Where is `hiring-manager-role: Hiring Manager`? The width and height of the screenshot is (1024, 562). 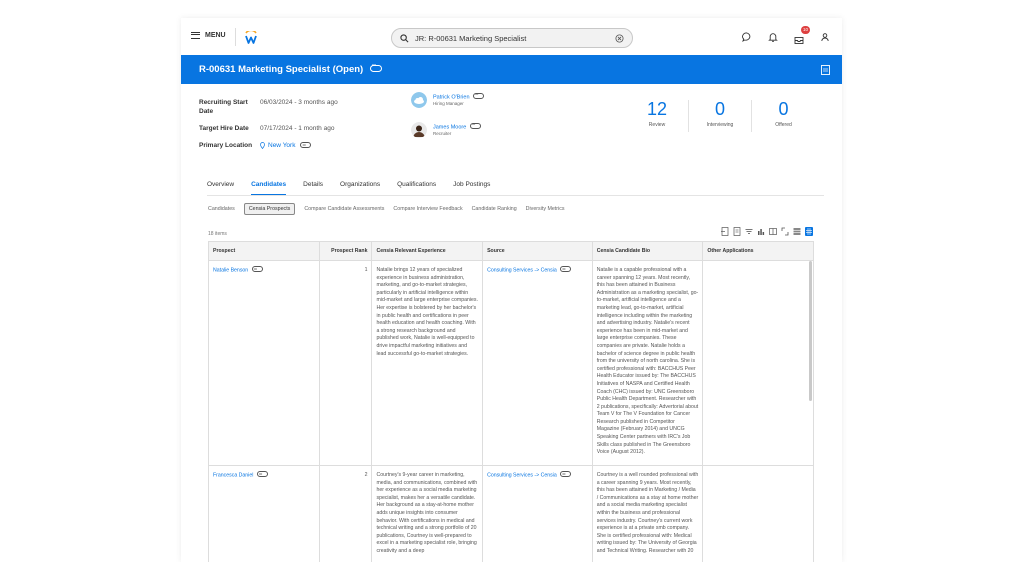 hiring-manager-role: Hiring Manager is located at coordinates (448, 104).